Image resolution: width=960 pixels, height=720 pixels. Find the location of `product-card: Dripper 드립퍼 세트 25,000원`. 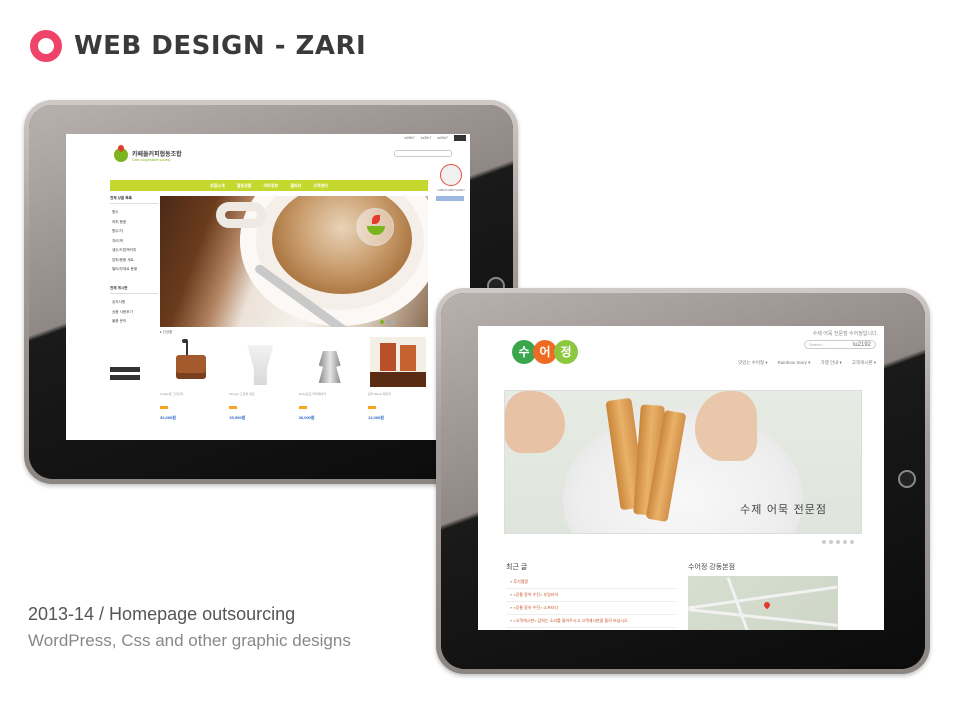

product-card: Dripper 드립퍼 세트 25,000원 is located at coordinates (259, 379).